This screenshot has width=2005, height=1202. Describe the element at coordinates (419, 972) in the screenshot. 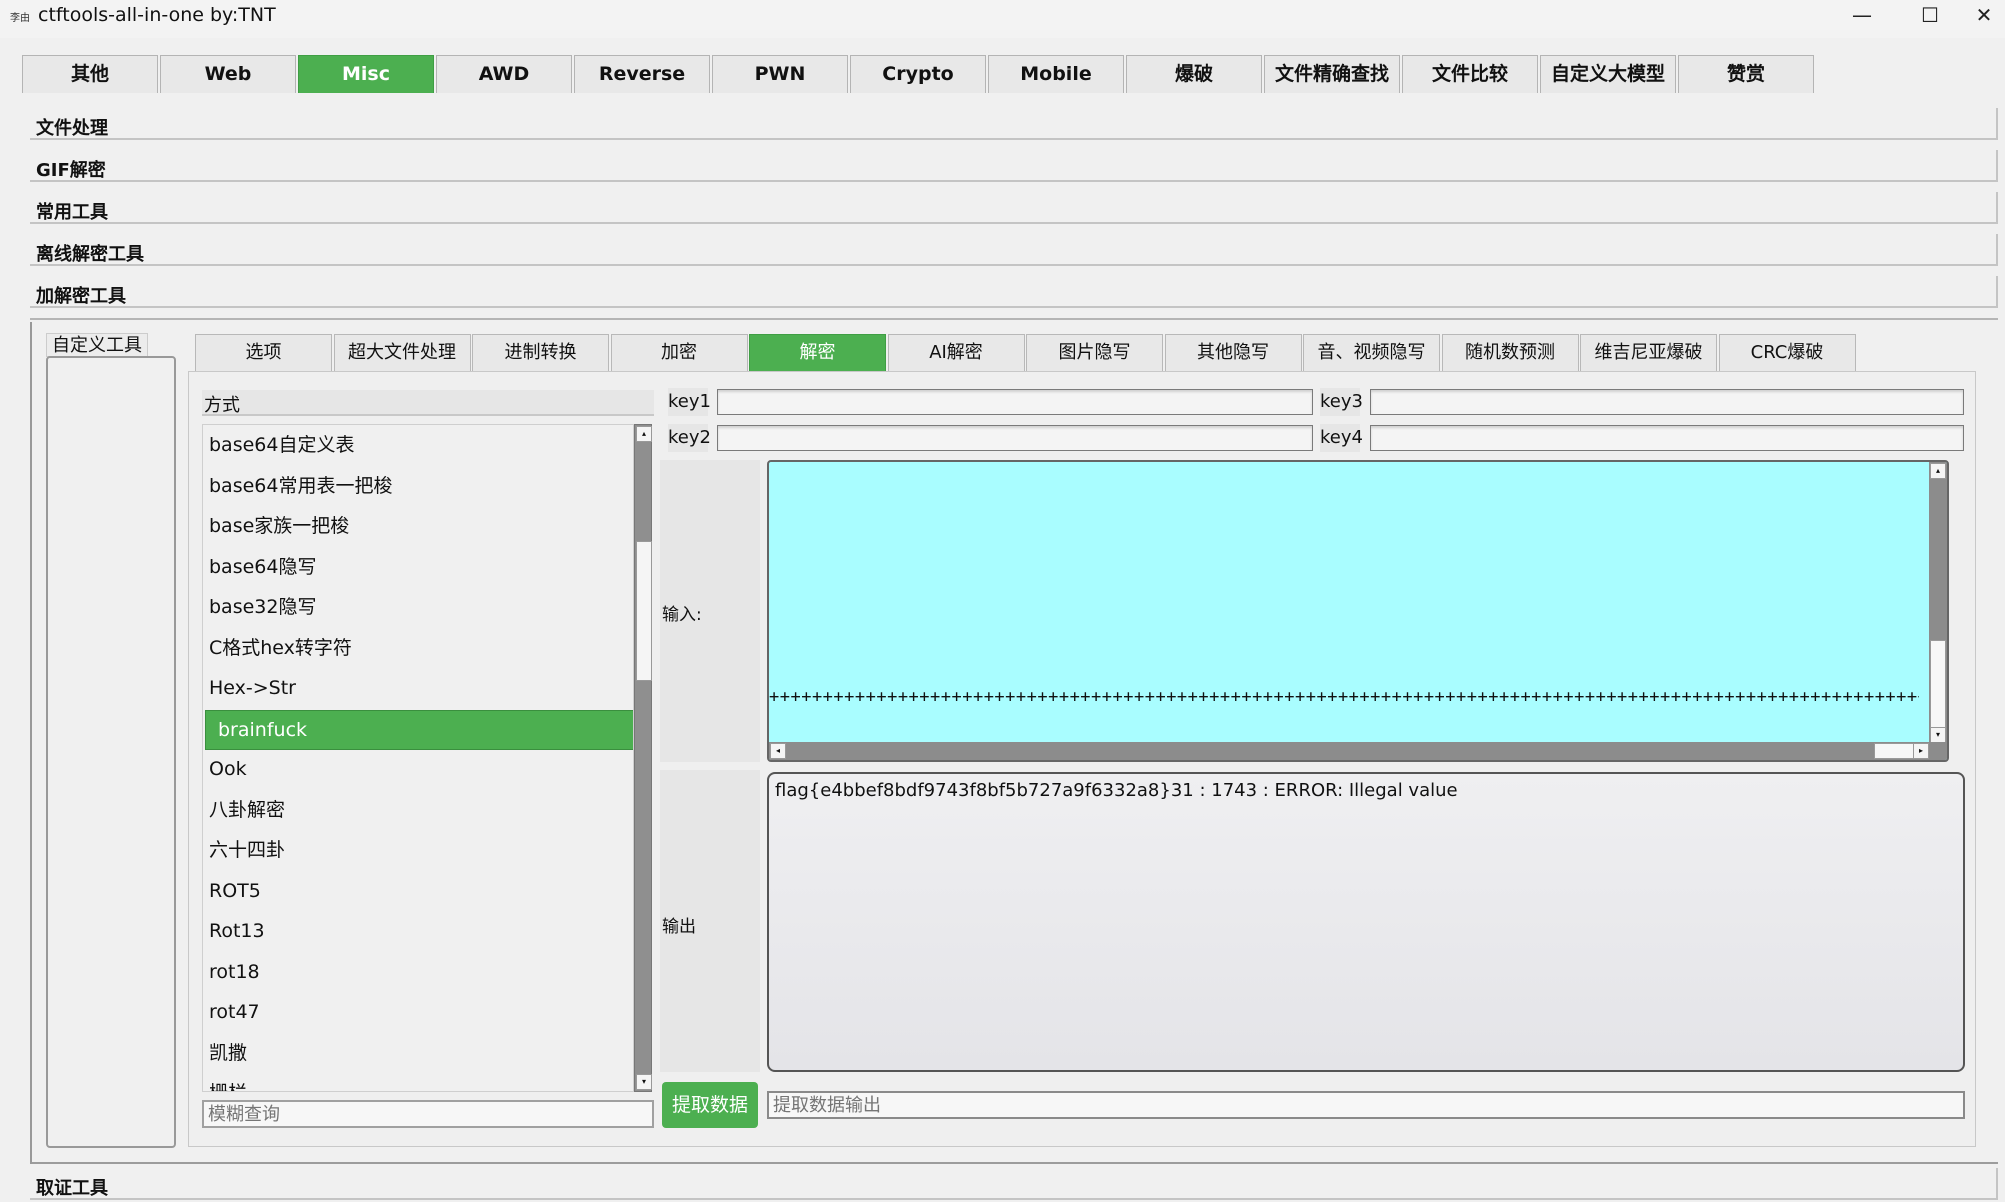

I see `list-item: rot18` at that location.